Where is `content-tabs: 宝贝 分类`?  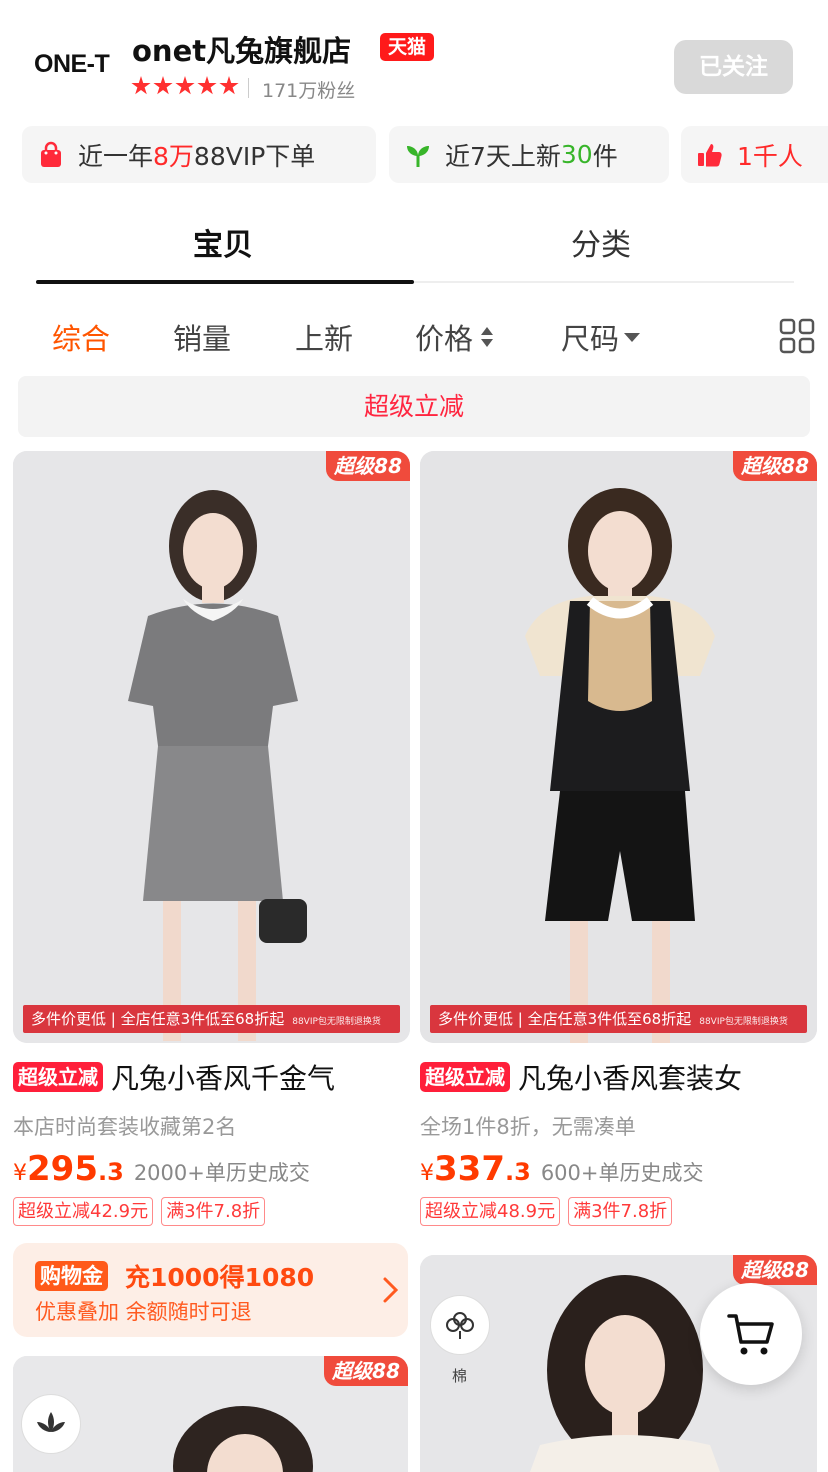
content-tabs: 宝贝 分类 is located at coordinates (415, 243).